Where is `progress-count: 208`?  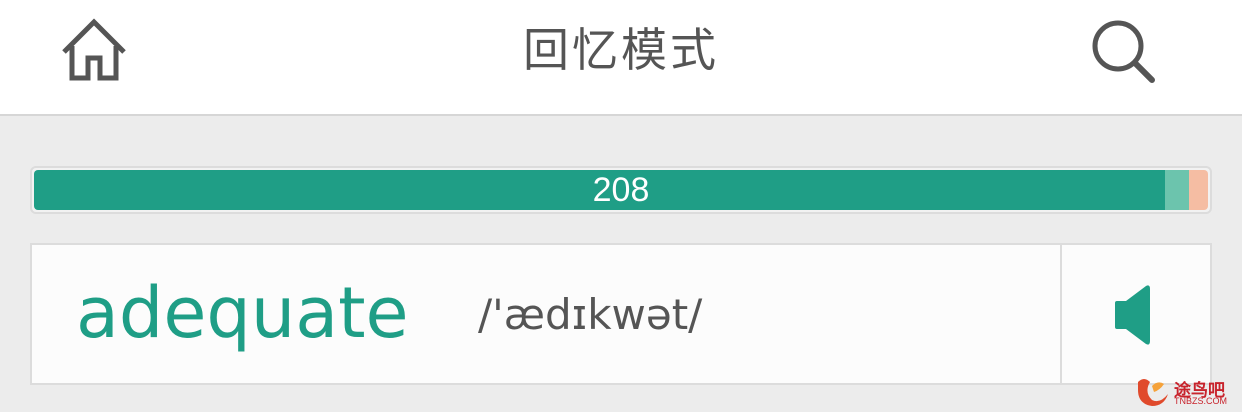 progress-count: 208 is located at coordinates (621, 190).